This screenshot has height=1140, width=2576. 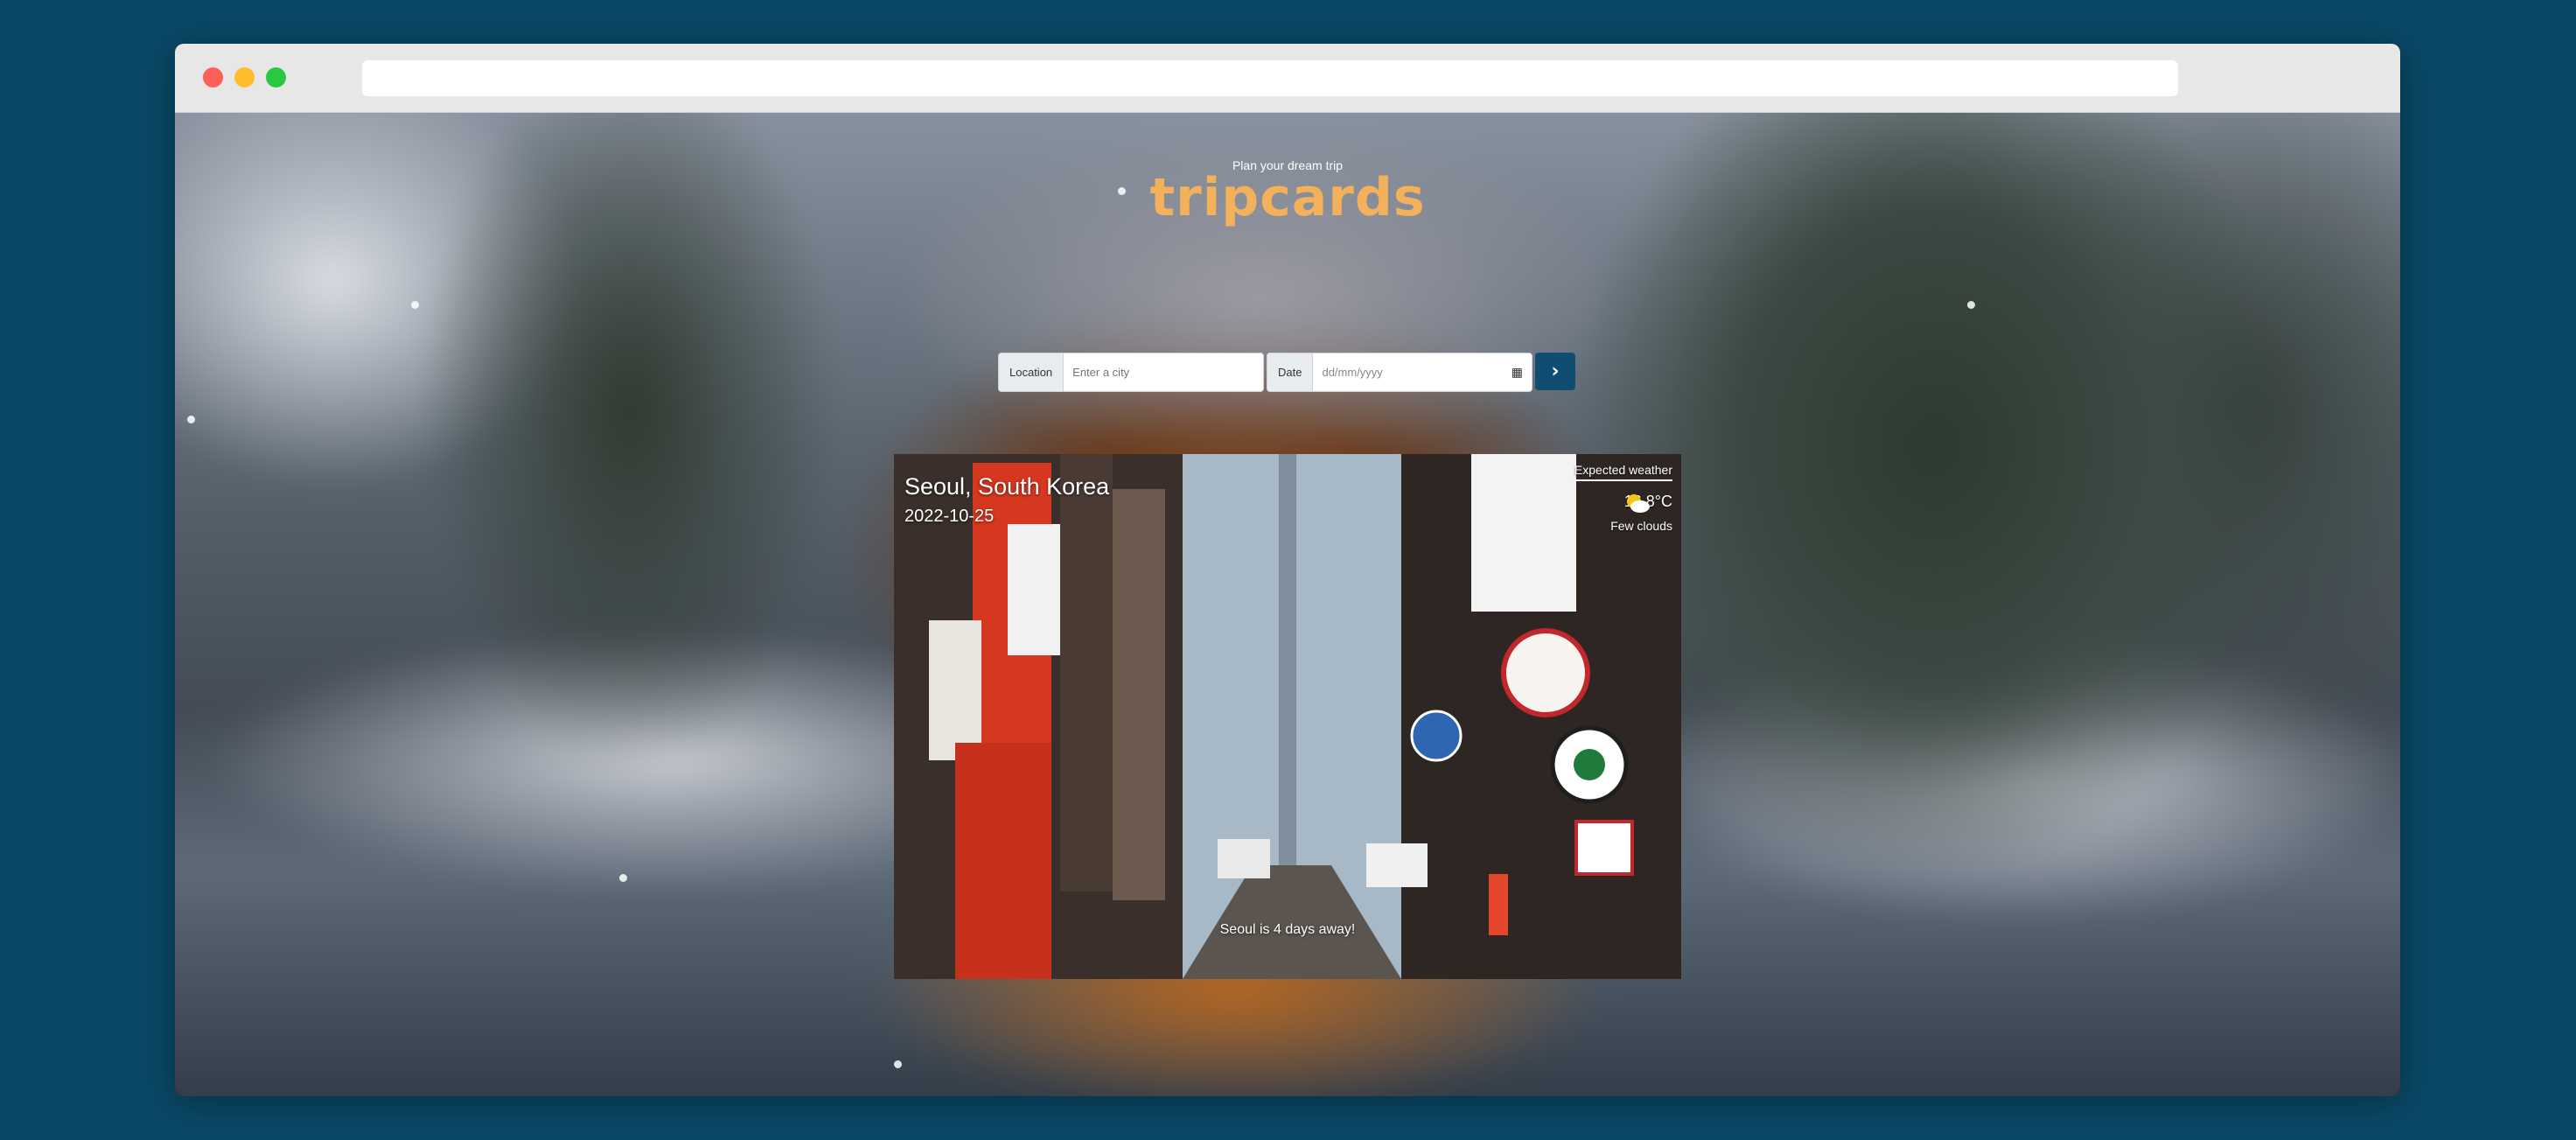 What do you see at coordinates (1517, 372) in the screenshot?
I see `calendar-icon: ▦` at bounding box center [1517, 372].